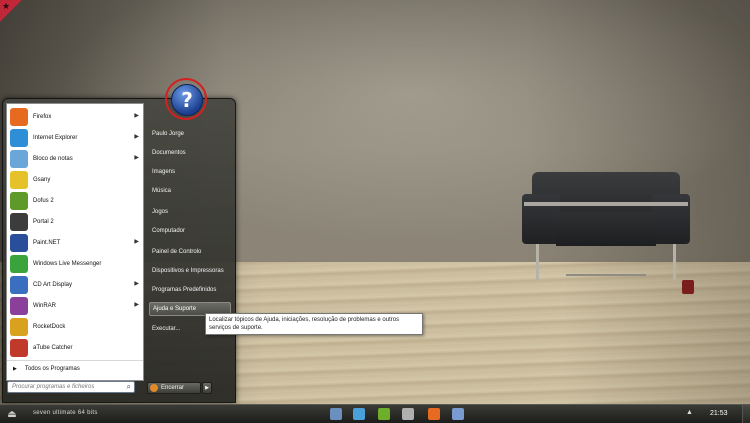  What do you see at coordinates (19, 221) in the screenshot?
I see `portal-icon` at bounding box center [19, 221].